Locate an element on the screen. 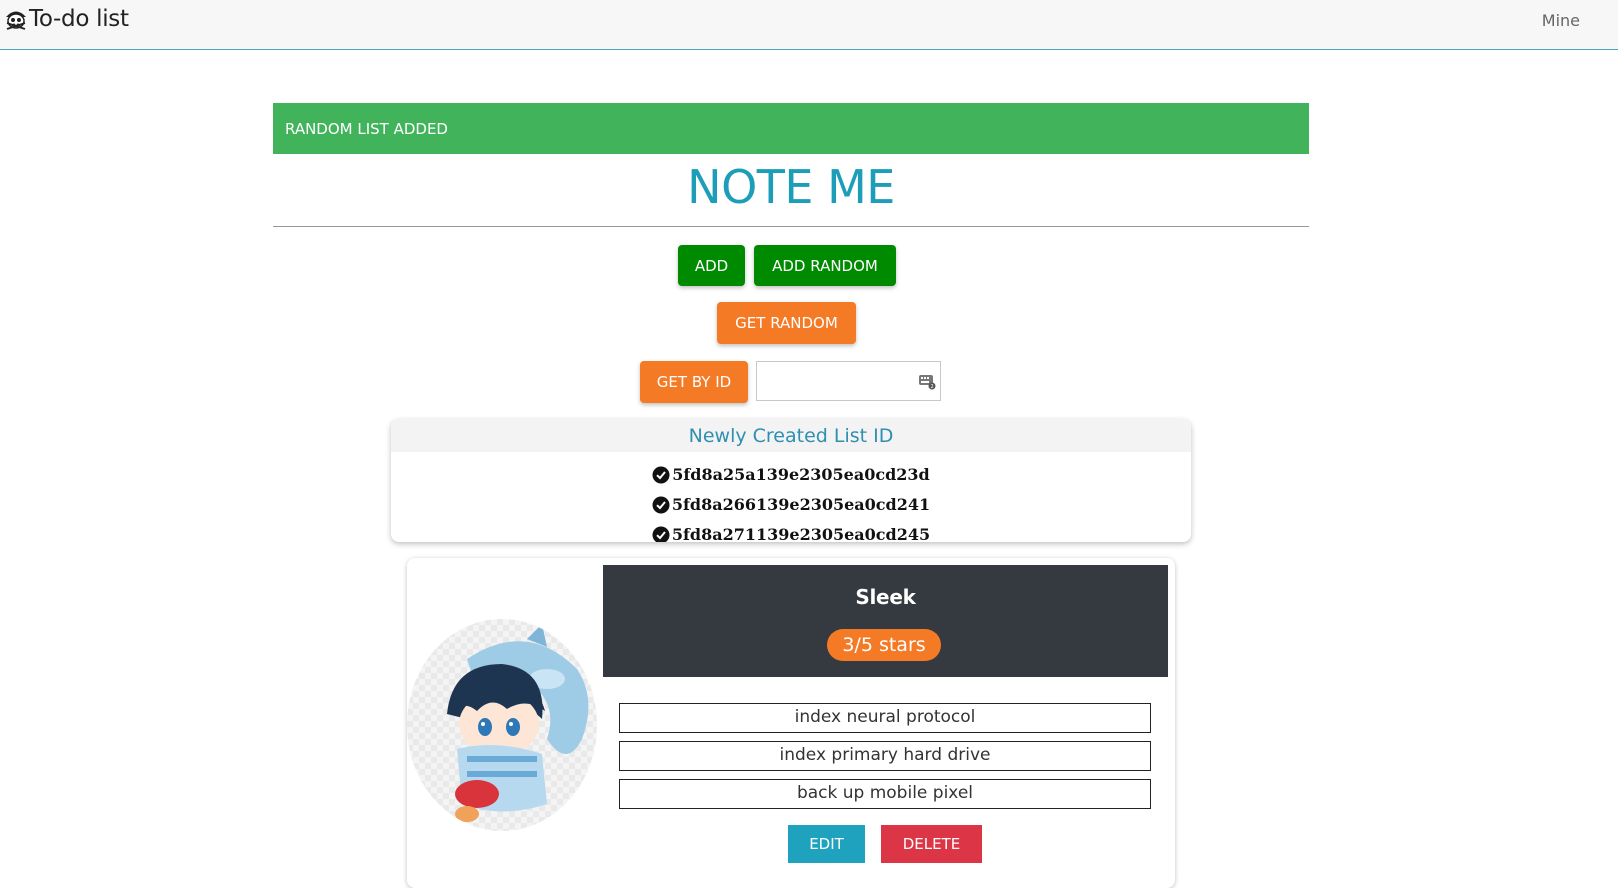  list-item: 5fd8a266139e2305ea0cd241 is located at coordinates (791, 505).